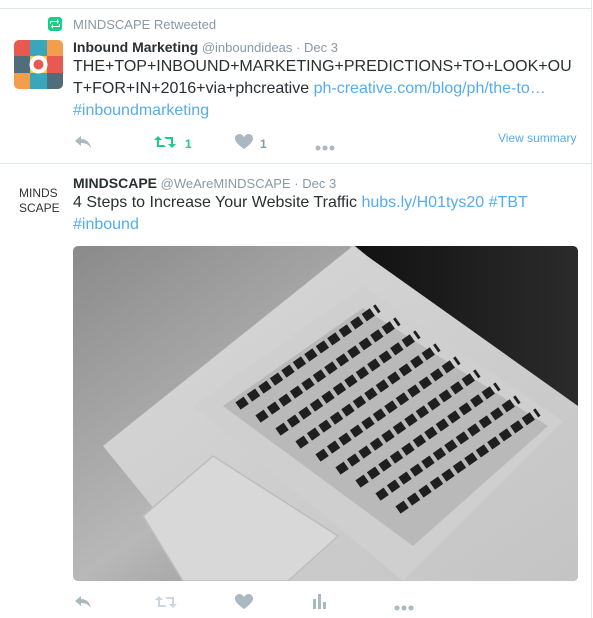 This screenshot has height=618, width=593. What do you see at coordinates (320, 603) in the screenshot?
I see `analytics-icon` at bounding box center [320, 603].